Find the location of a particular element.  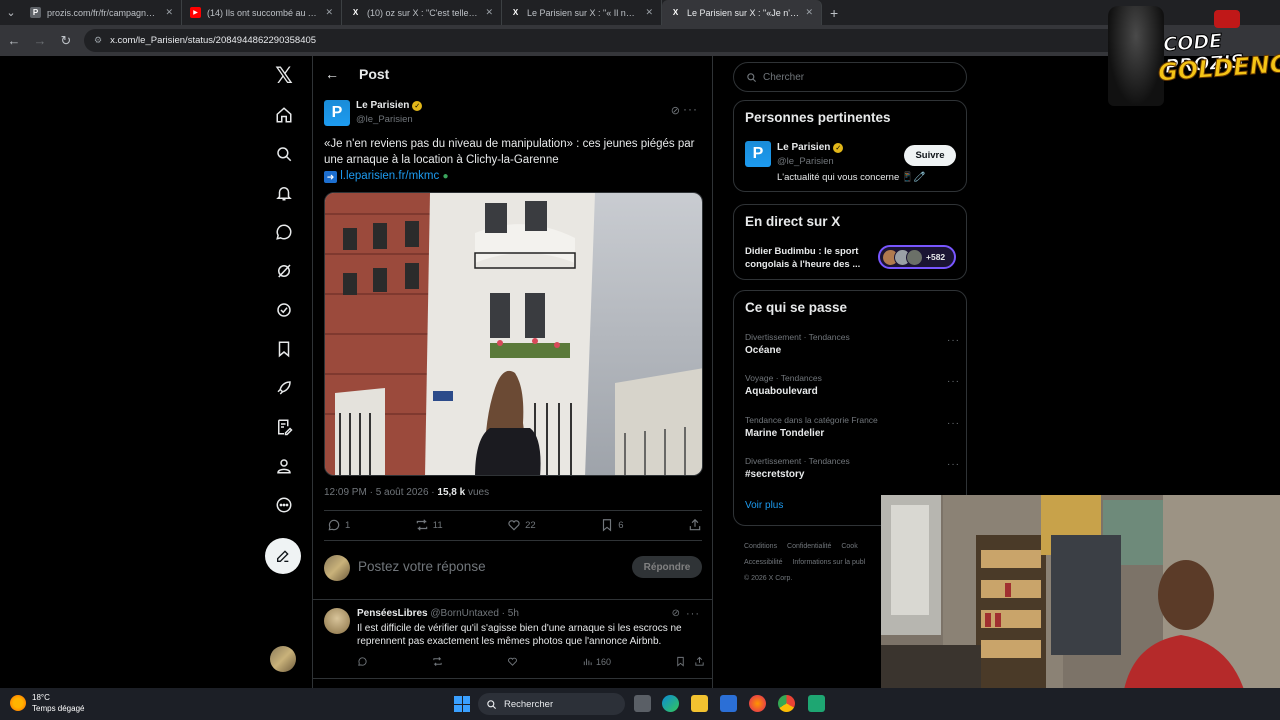

views-chart-icon is located at coordinates (587, 662).